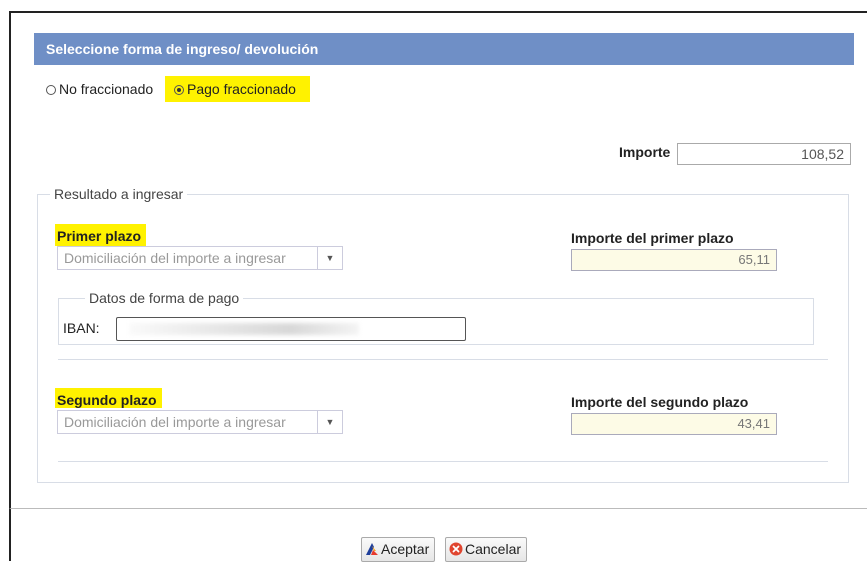 This screenshot has width=867, height=562. Describe the element at coordinates (164, 298) in the screenshot. I see `datos-pago-legend: Datos de forma de pago` at that location.